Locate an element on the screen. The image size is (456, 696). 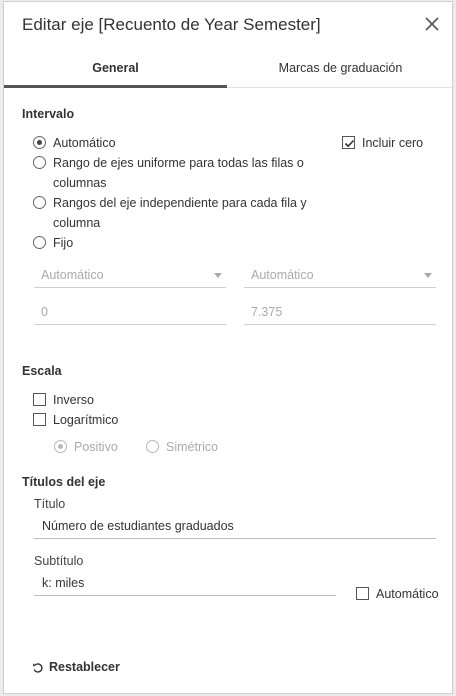
axis-subtitle-value: k: miles is located at coordinates (63, 583).